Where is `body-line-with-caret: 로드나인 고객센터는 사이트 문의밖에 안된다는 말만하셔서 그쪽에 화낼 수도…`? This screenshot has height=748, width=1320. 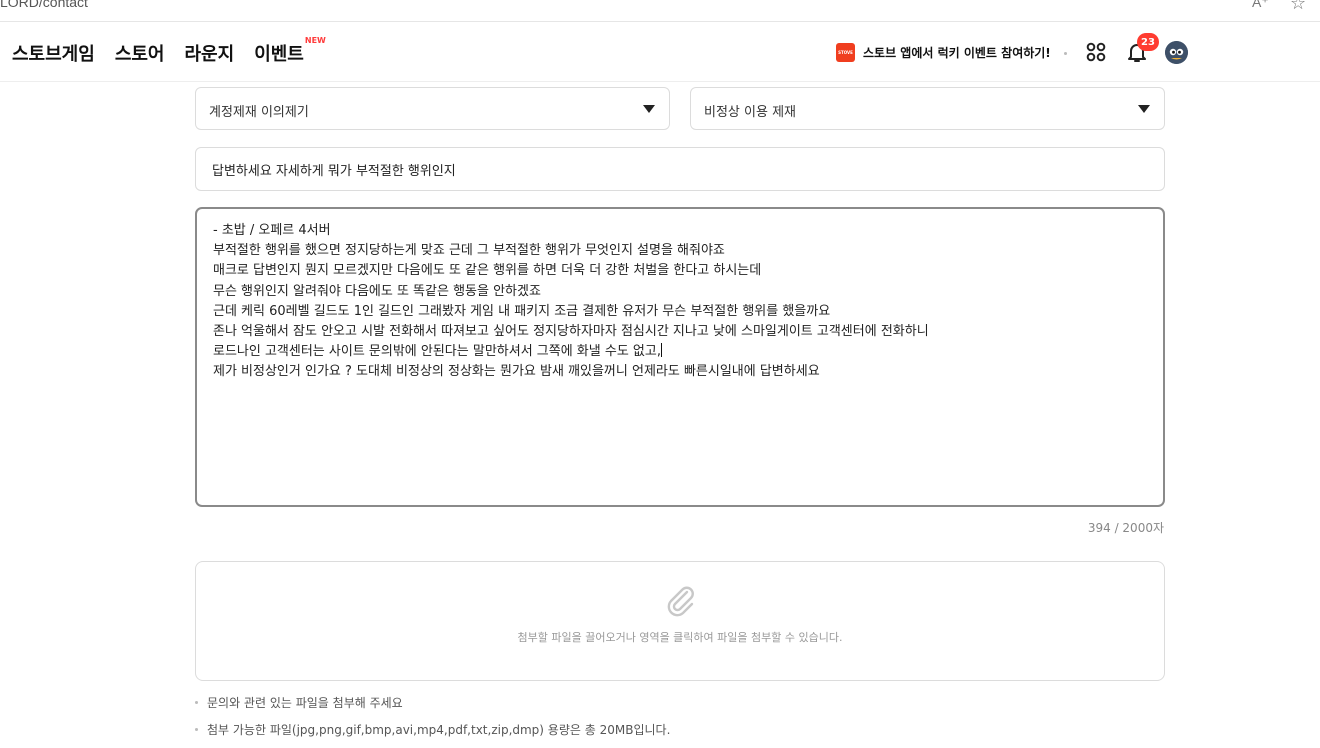 body-line-with-caret: 로드나인 고객센터는 사이트 문의밖에 안된다는 말만하셔서 그쪽에 화낼 수도… is located at coordinates (680, 352).